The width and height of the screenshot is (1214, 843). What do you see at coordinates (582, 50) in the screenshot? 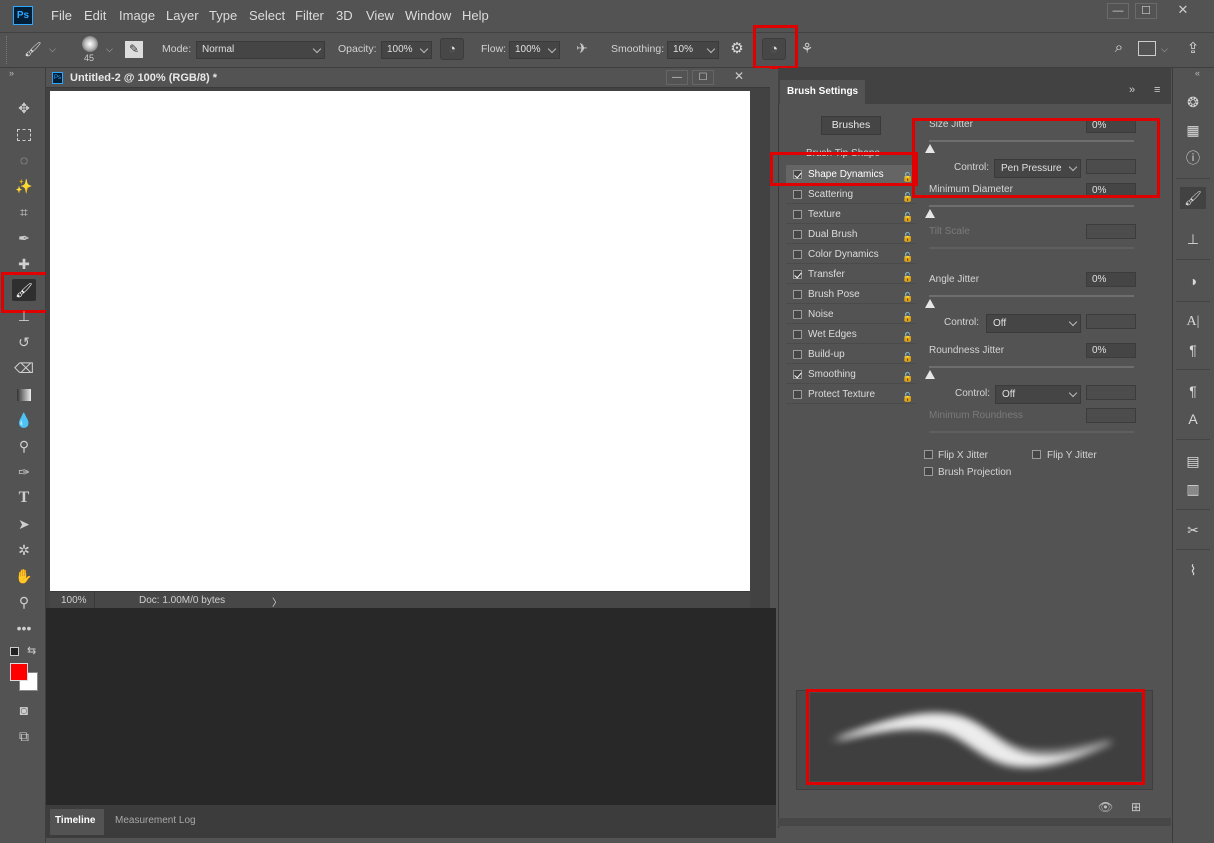
I see `airbrush-icon: ✈` at bounding box center [582, 50].